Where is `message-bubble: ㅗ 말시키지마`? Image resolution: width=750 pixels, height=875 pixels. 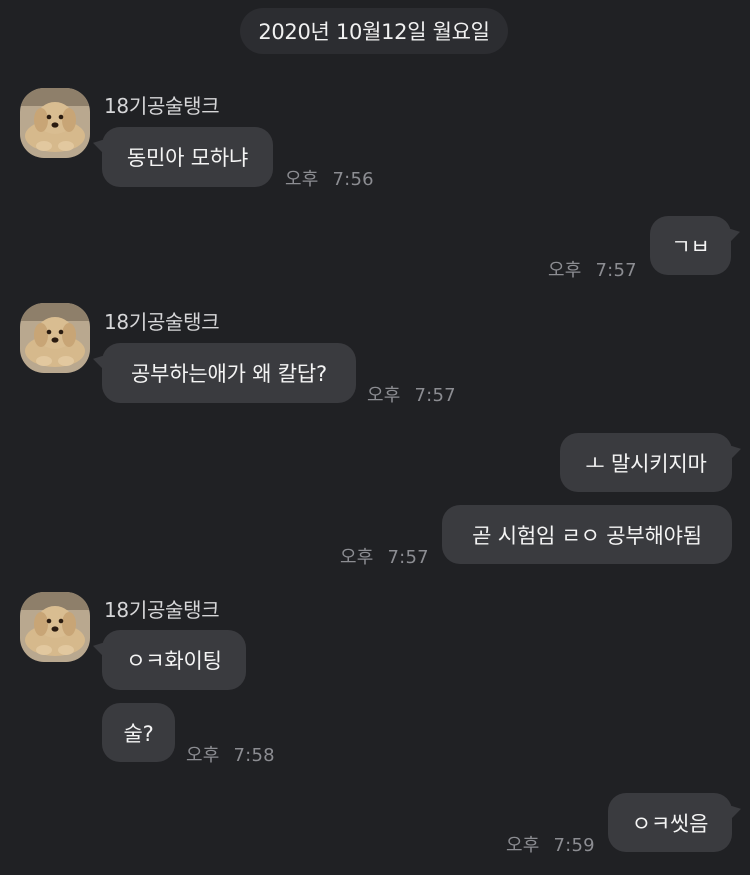
message-bubble: ㅗ 말시키지마 is located at coordinates (650, 462).